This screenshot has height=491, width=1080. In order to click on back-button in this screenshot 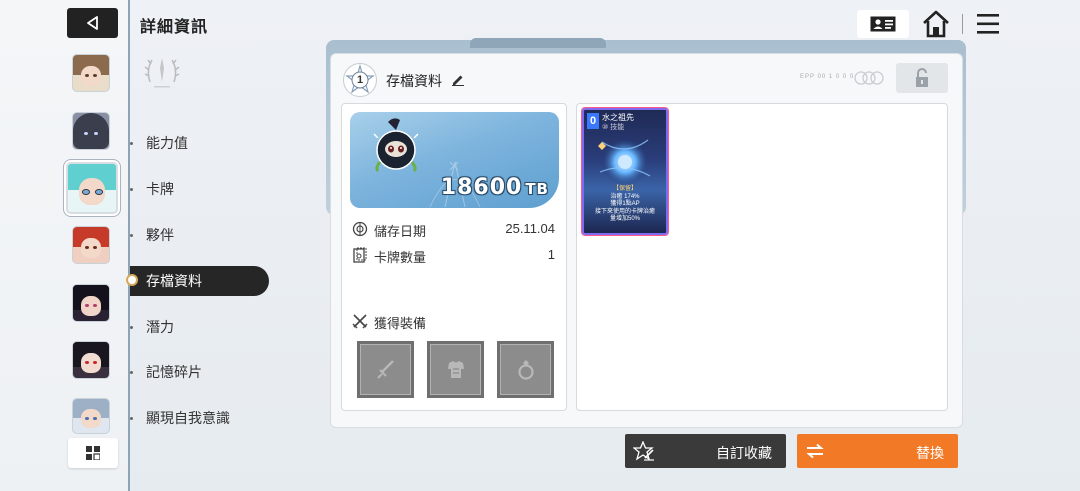, I will do `click(92, 23)`.